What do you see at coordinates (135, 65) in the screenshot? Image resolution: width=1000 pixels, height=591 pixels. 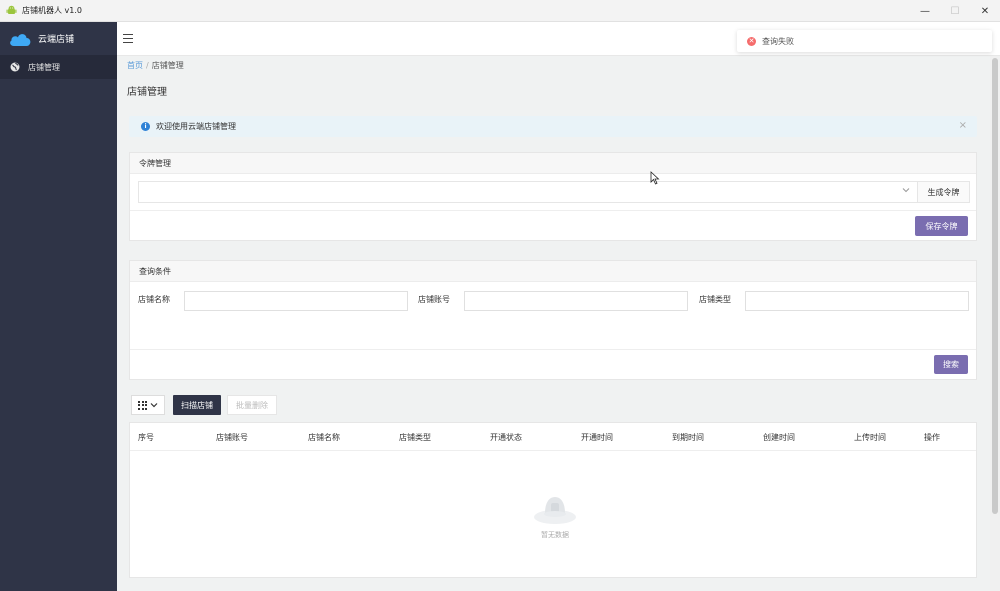 I see `breadcrumb-home: 首页` at bounding box center [135, 65].